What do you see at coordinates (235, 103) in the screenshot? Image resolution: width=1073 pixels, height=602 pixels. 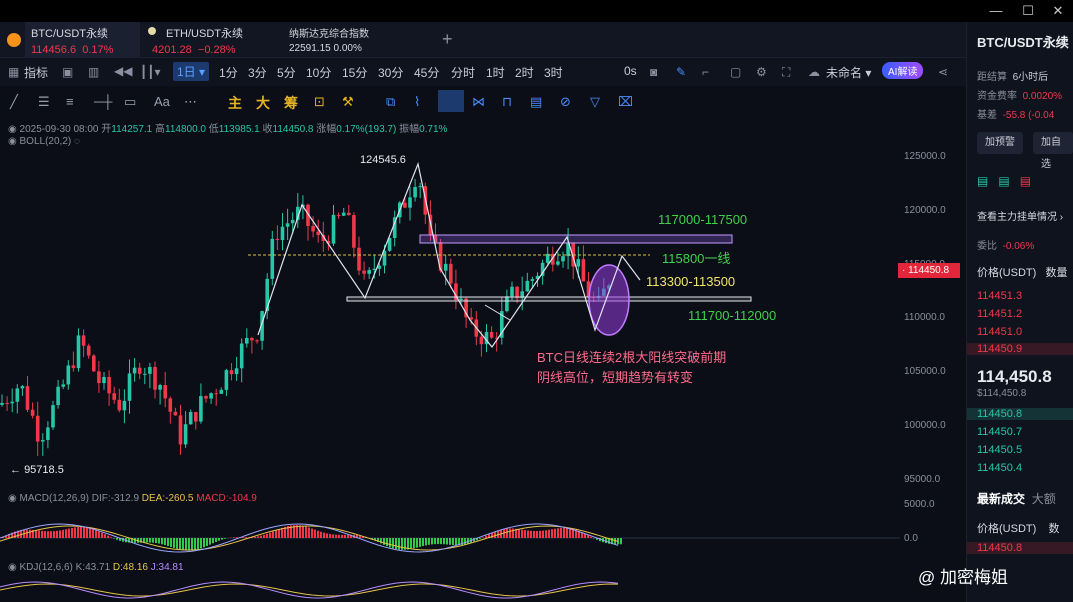 I see `main-indicator-button: 主` at bounding box center [235, 103].